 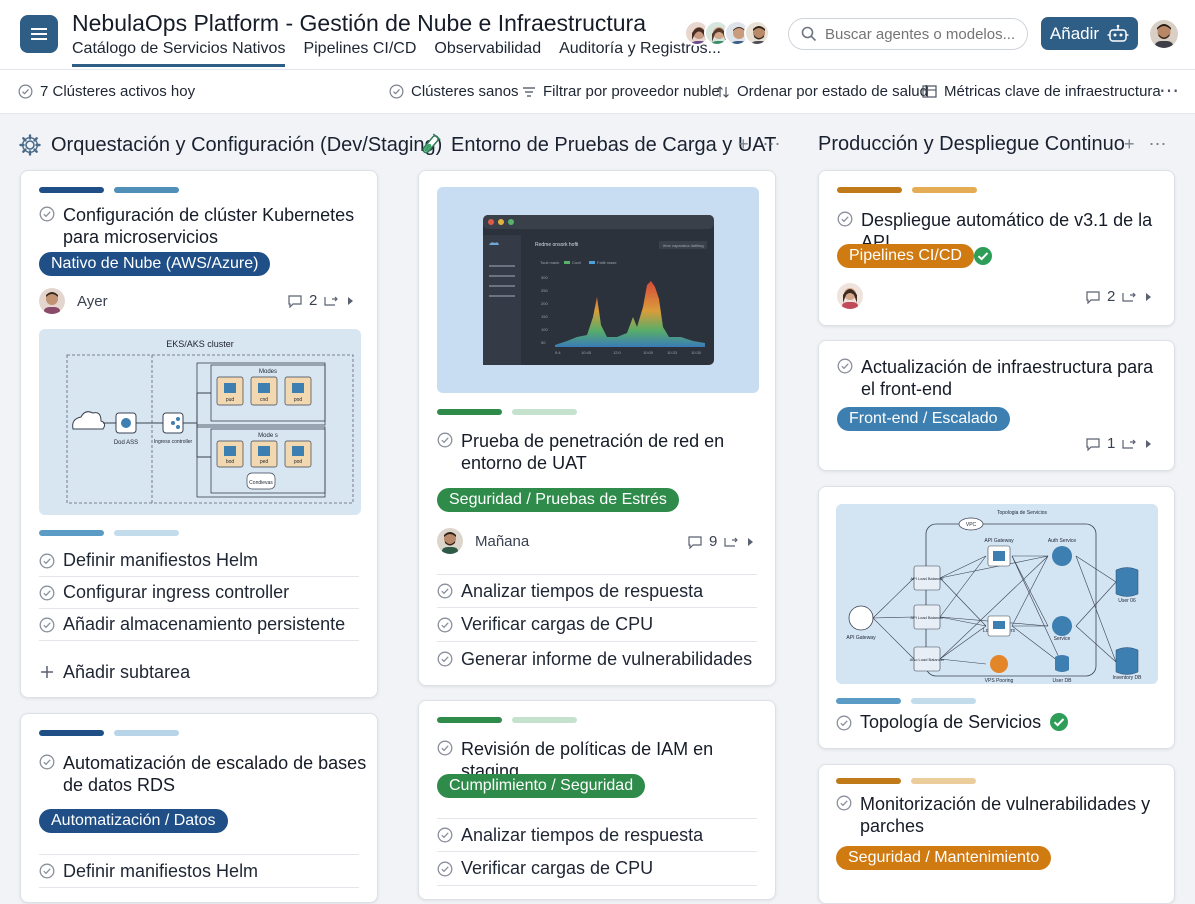 I want to click on svg-text: 150, so click(x=544, y=316).